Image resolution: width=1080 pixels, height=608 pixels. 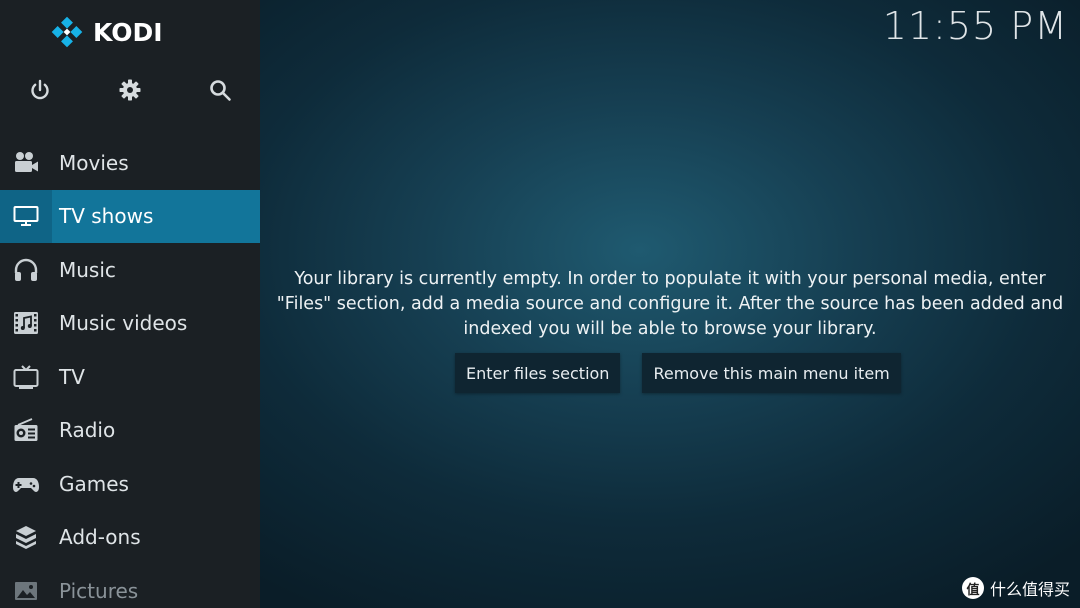 What do you see at coordinates (87, 430) in the screenshot?
I see `menu-item-label: Radio` at bounding box center [87, 430].